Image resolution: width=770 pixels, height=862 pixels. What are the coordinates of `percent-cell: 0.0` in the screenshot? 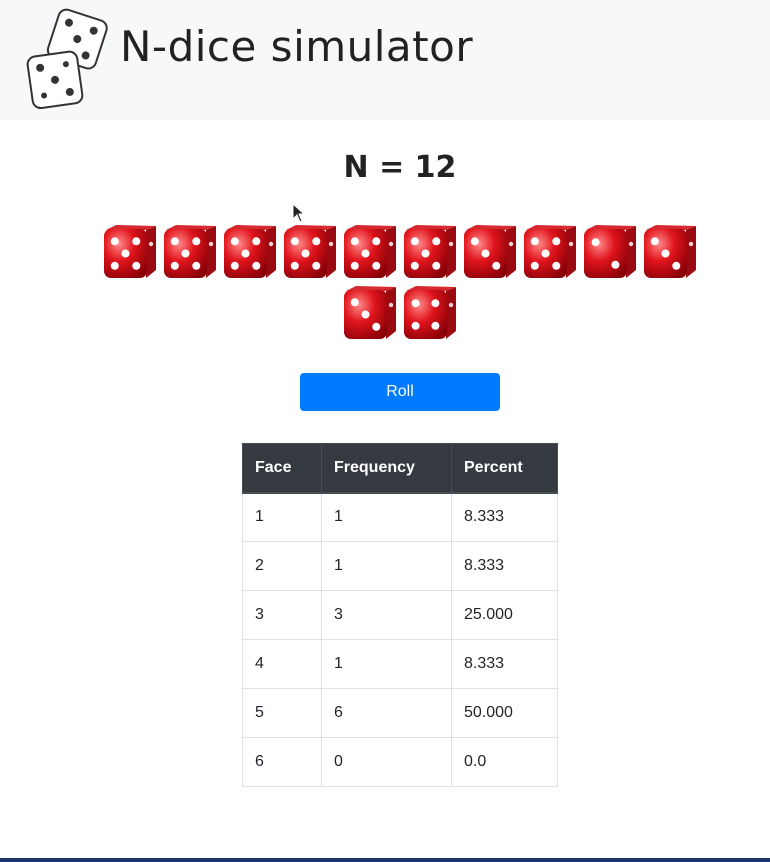 It's located at (504, 762).